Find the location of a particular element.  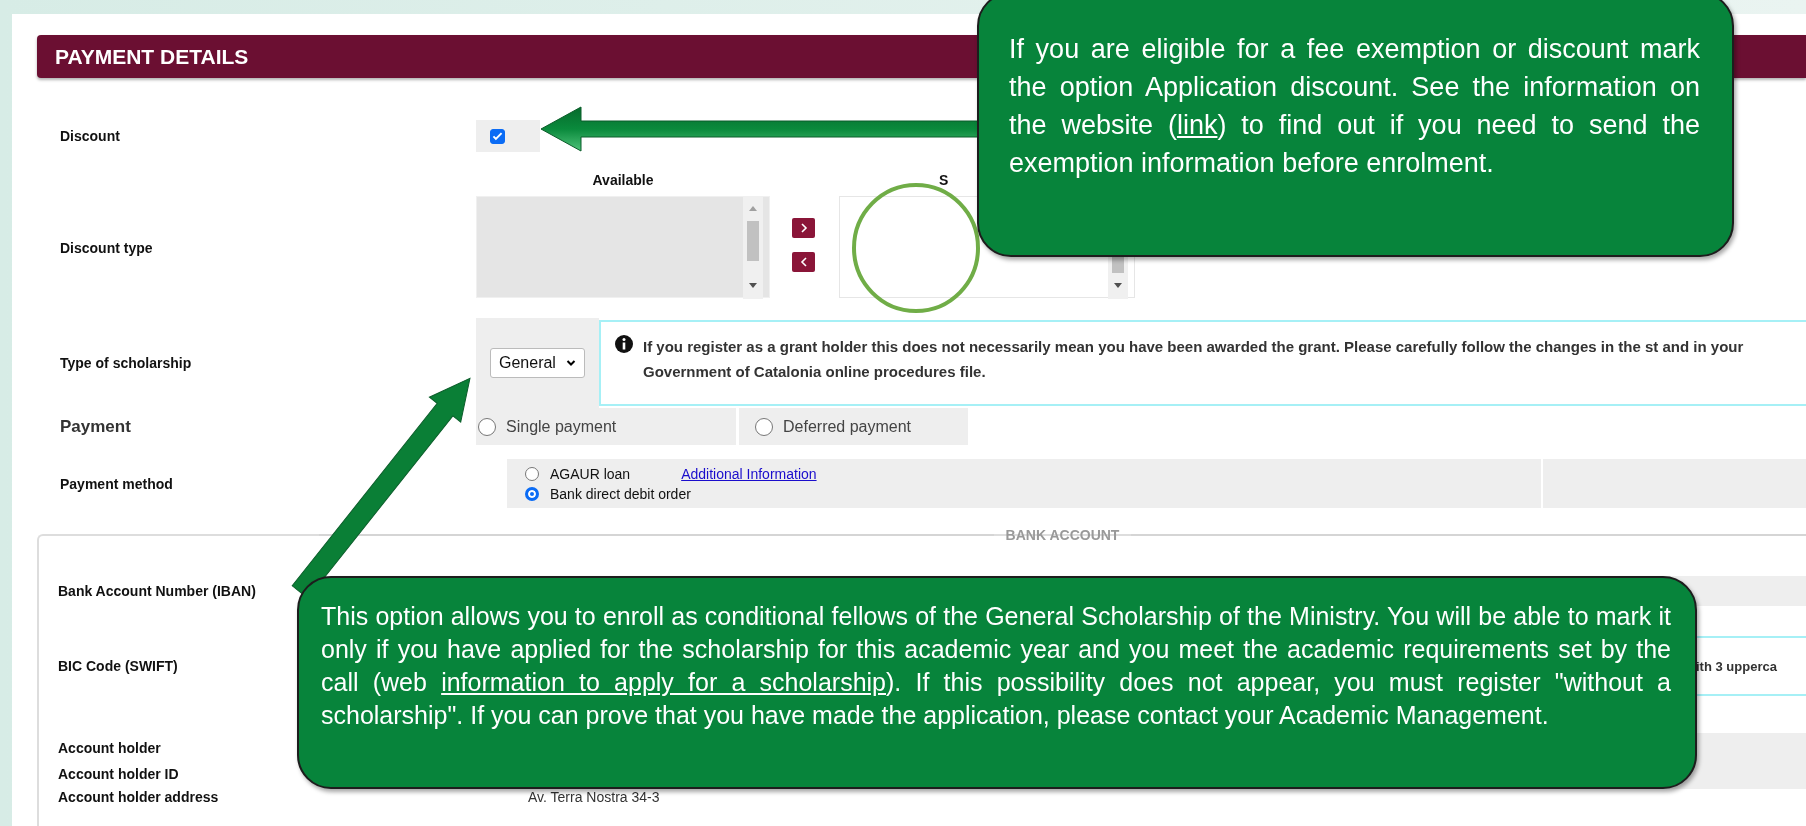

chevron-left-icon is located at coordinates (803, 262).